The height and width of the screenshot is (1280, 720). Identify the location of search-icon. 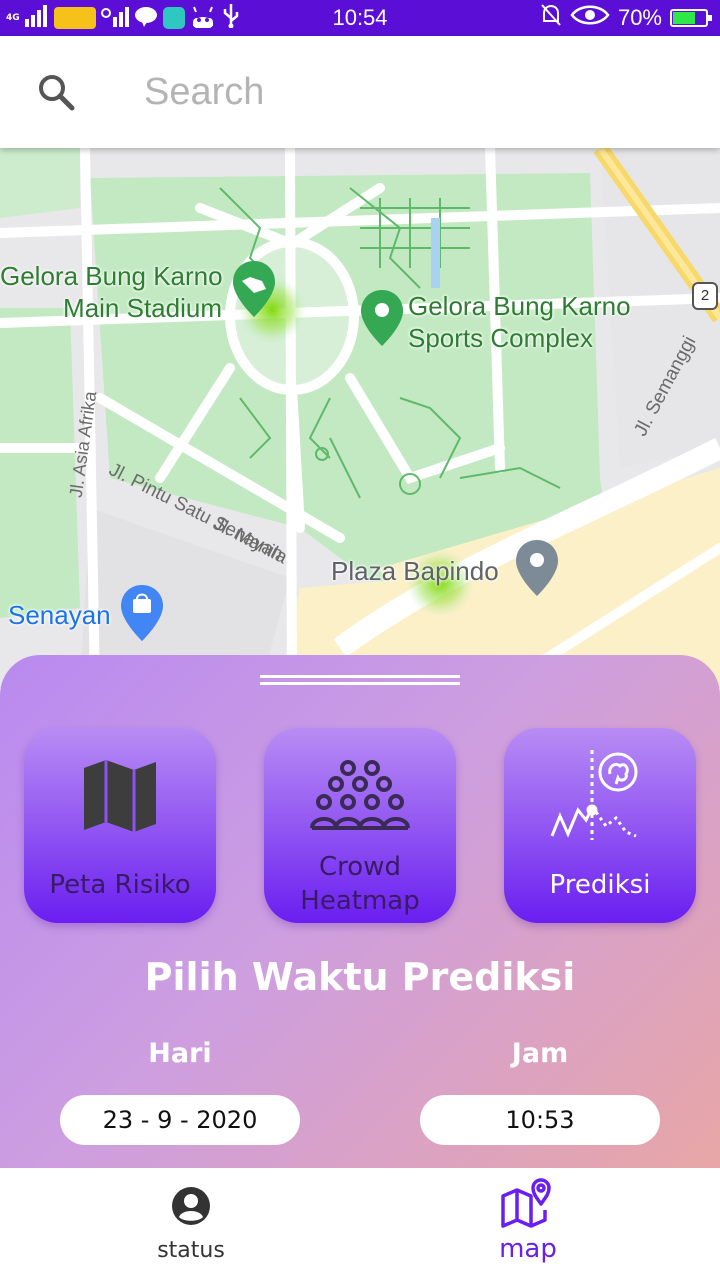
(56, 92).